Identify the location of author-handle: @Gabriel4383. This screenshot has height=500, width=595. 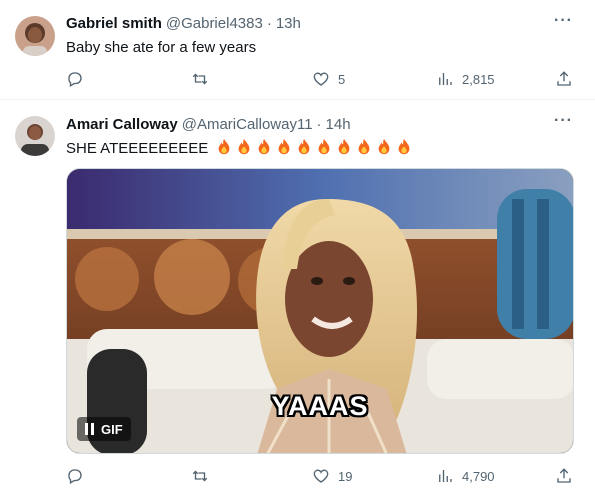
(214, 23).